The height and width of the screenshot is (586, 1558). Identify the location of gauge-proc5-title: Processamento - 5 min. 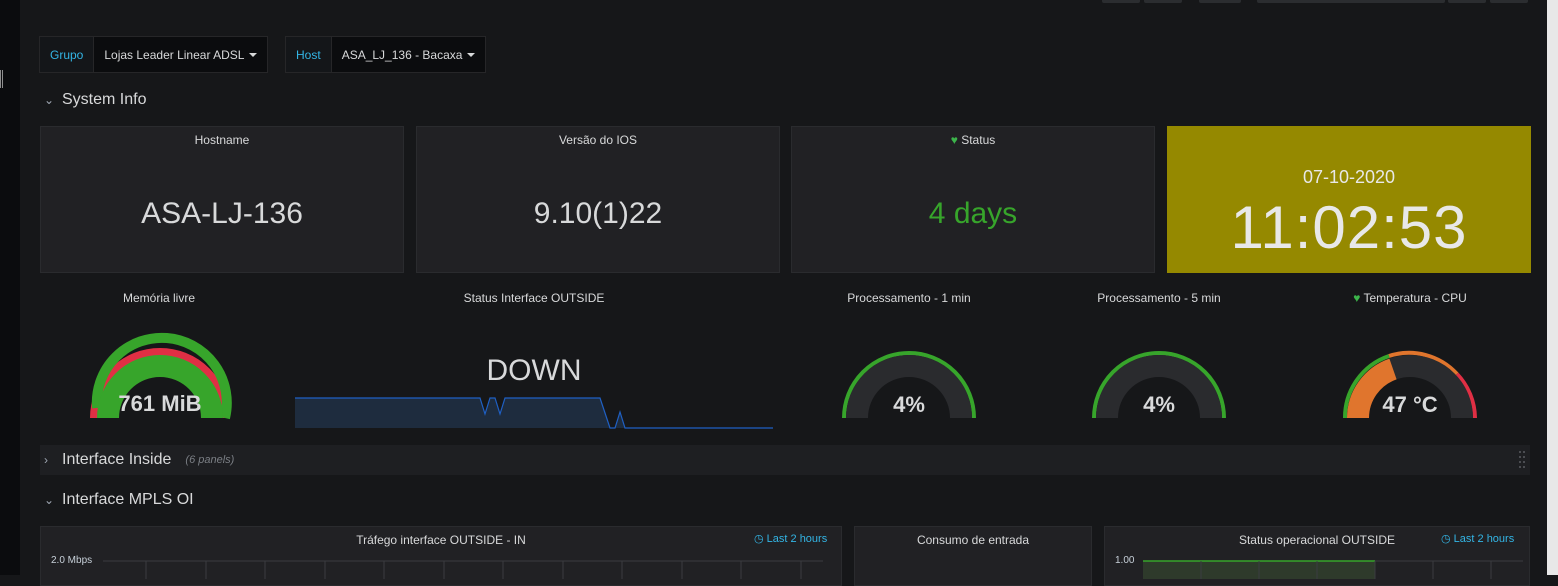
(1159, 298).